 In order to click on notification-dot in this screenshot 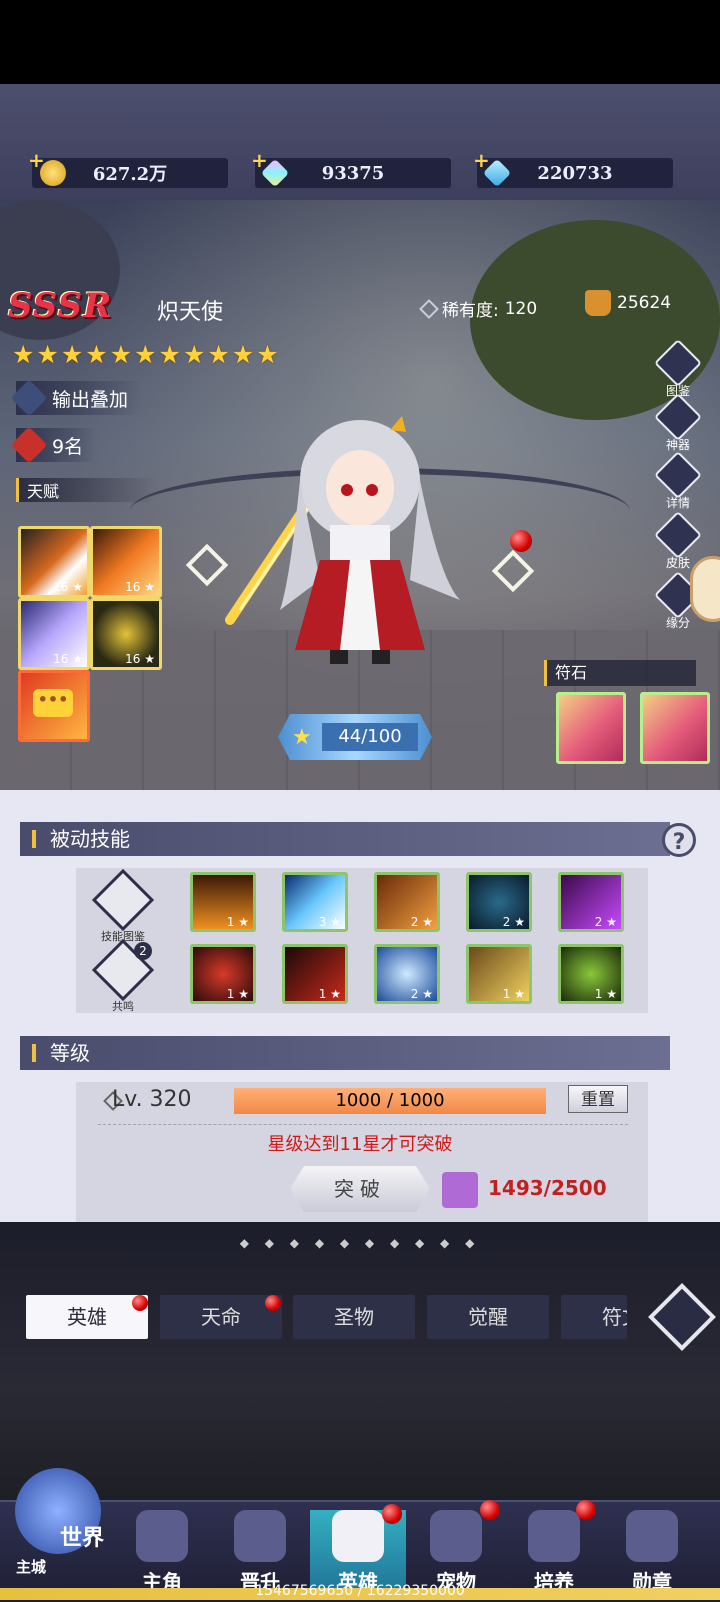, I will do `click(521, 541)`.